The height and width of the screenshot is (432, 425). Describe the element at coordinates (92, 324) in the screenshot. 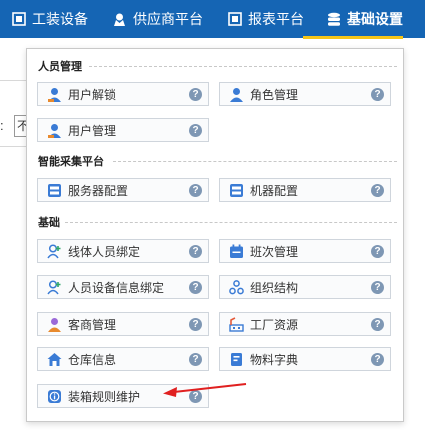

I see `menu-item-label: 客商管理` at that location.